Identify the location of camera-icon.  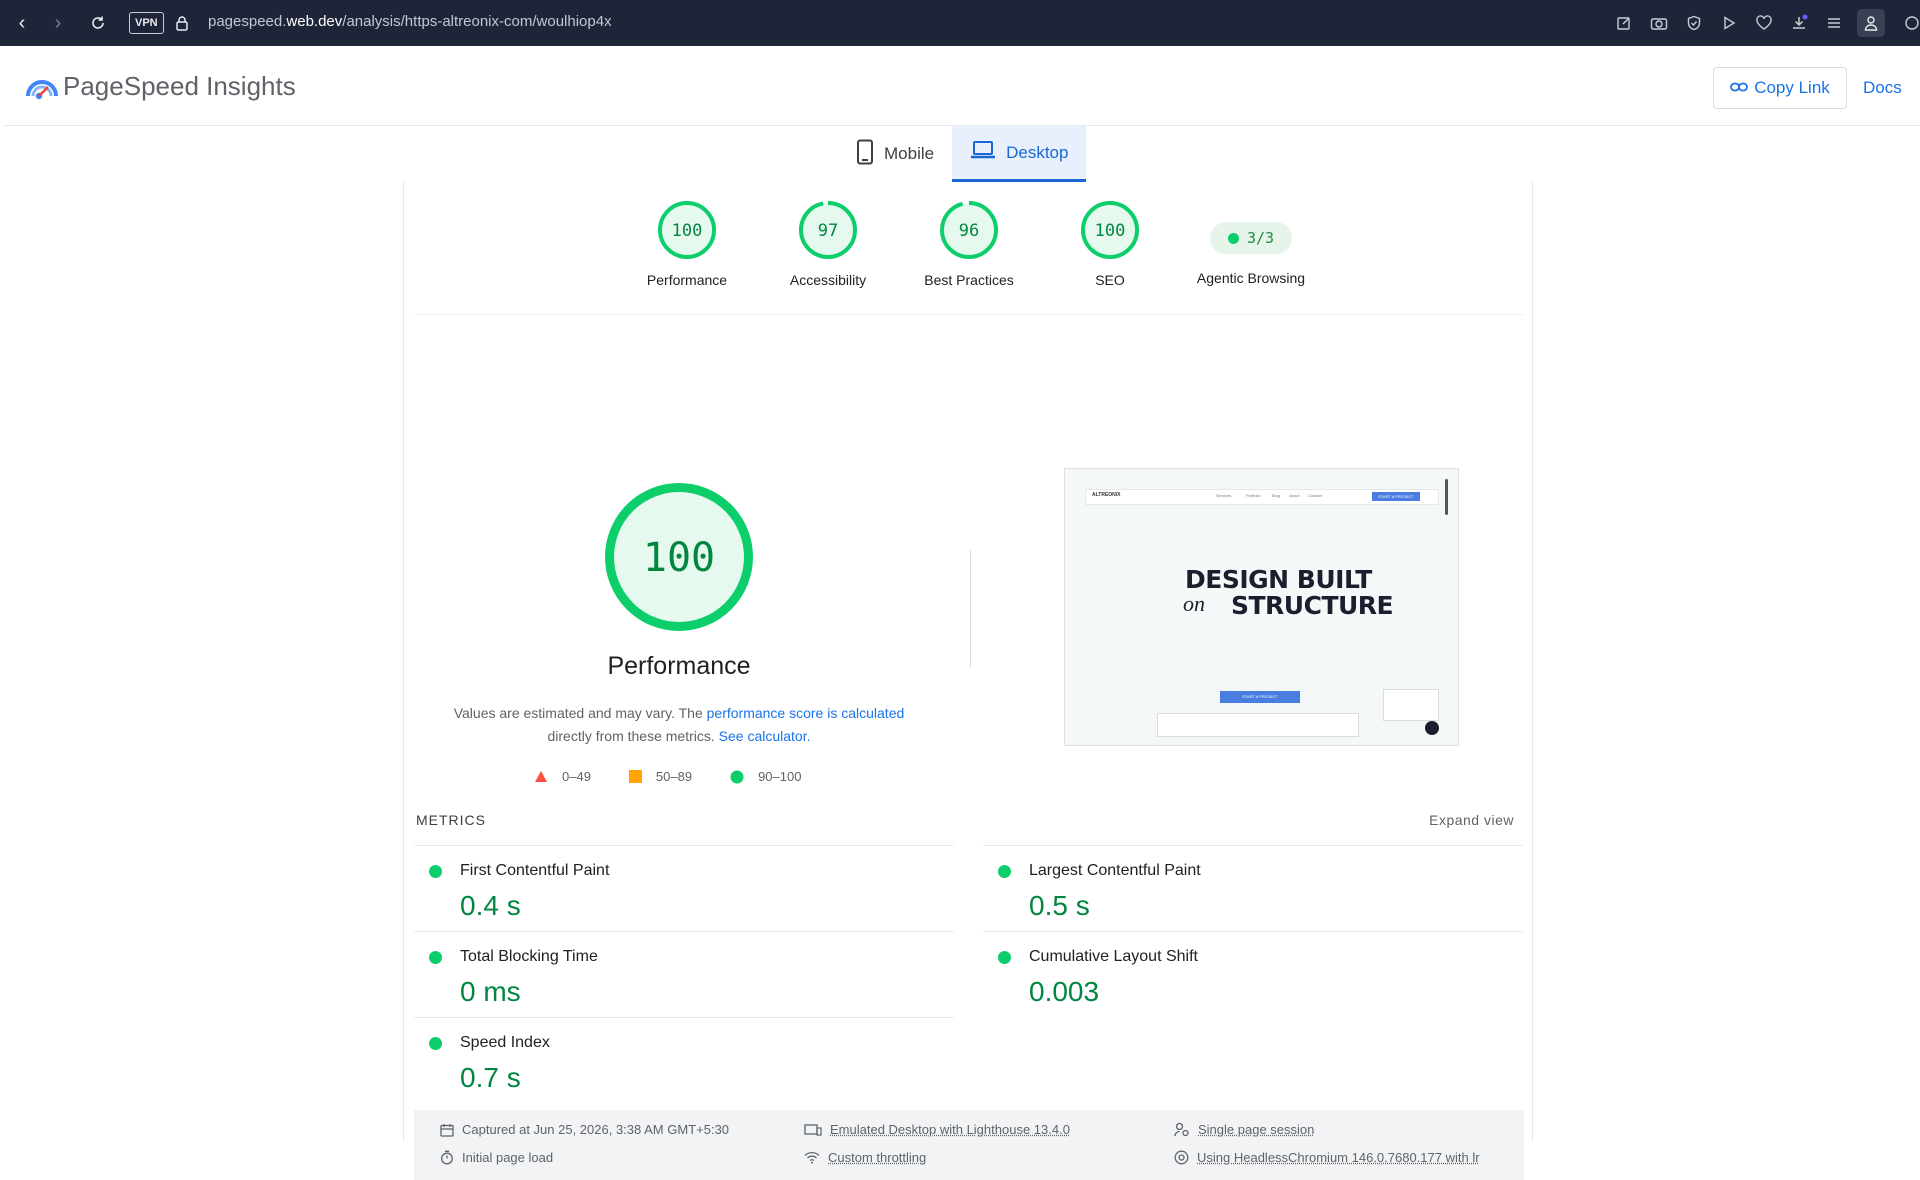
(1659, 23).